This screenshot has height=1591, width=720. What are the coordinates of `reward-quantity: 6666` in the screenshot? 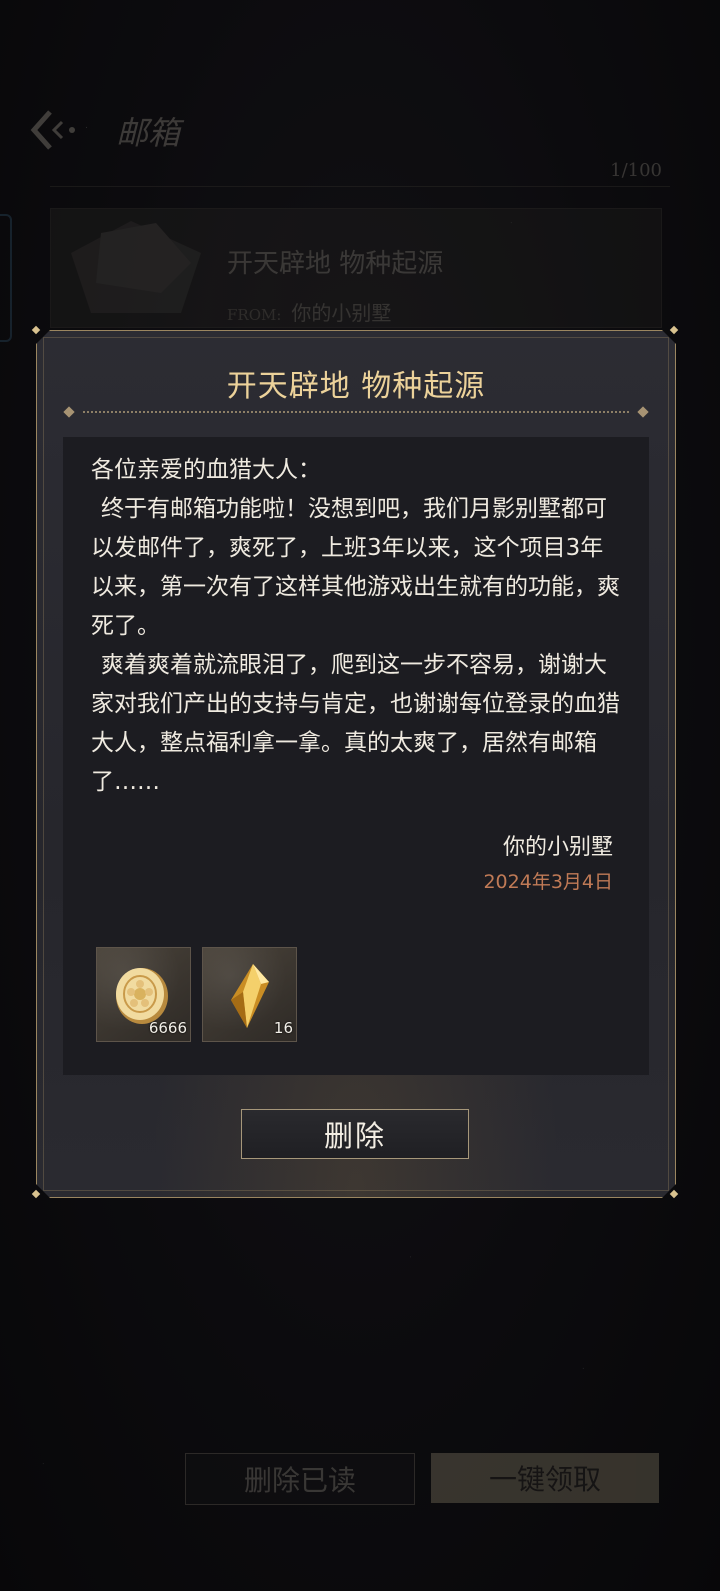 It's located at (167, 1028).